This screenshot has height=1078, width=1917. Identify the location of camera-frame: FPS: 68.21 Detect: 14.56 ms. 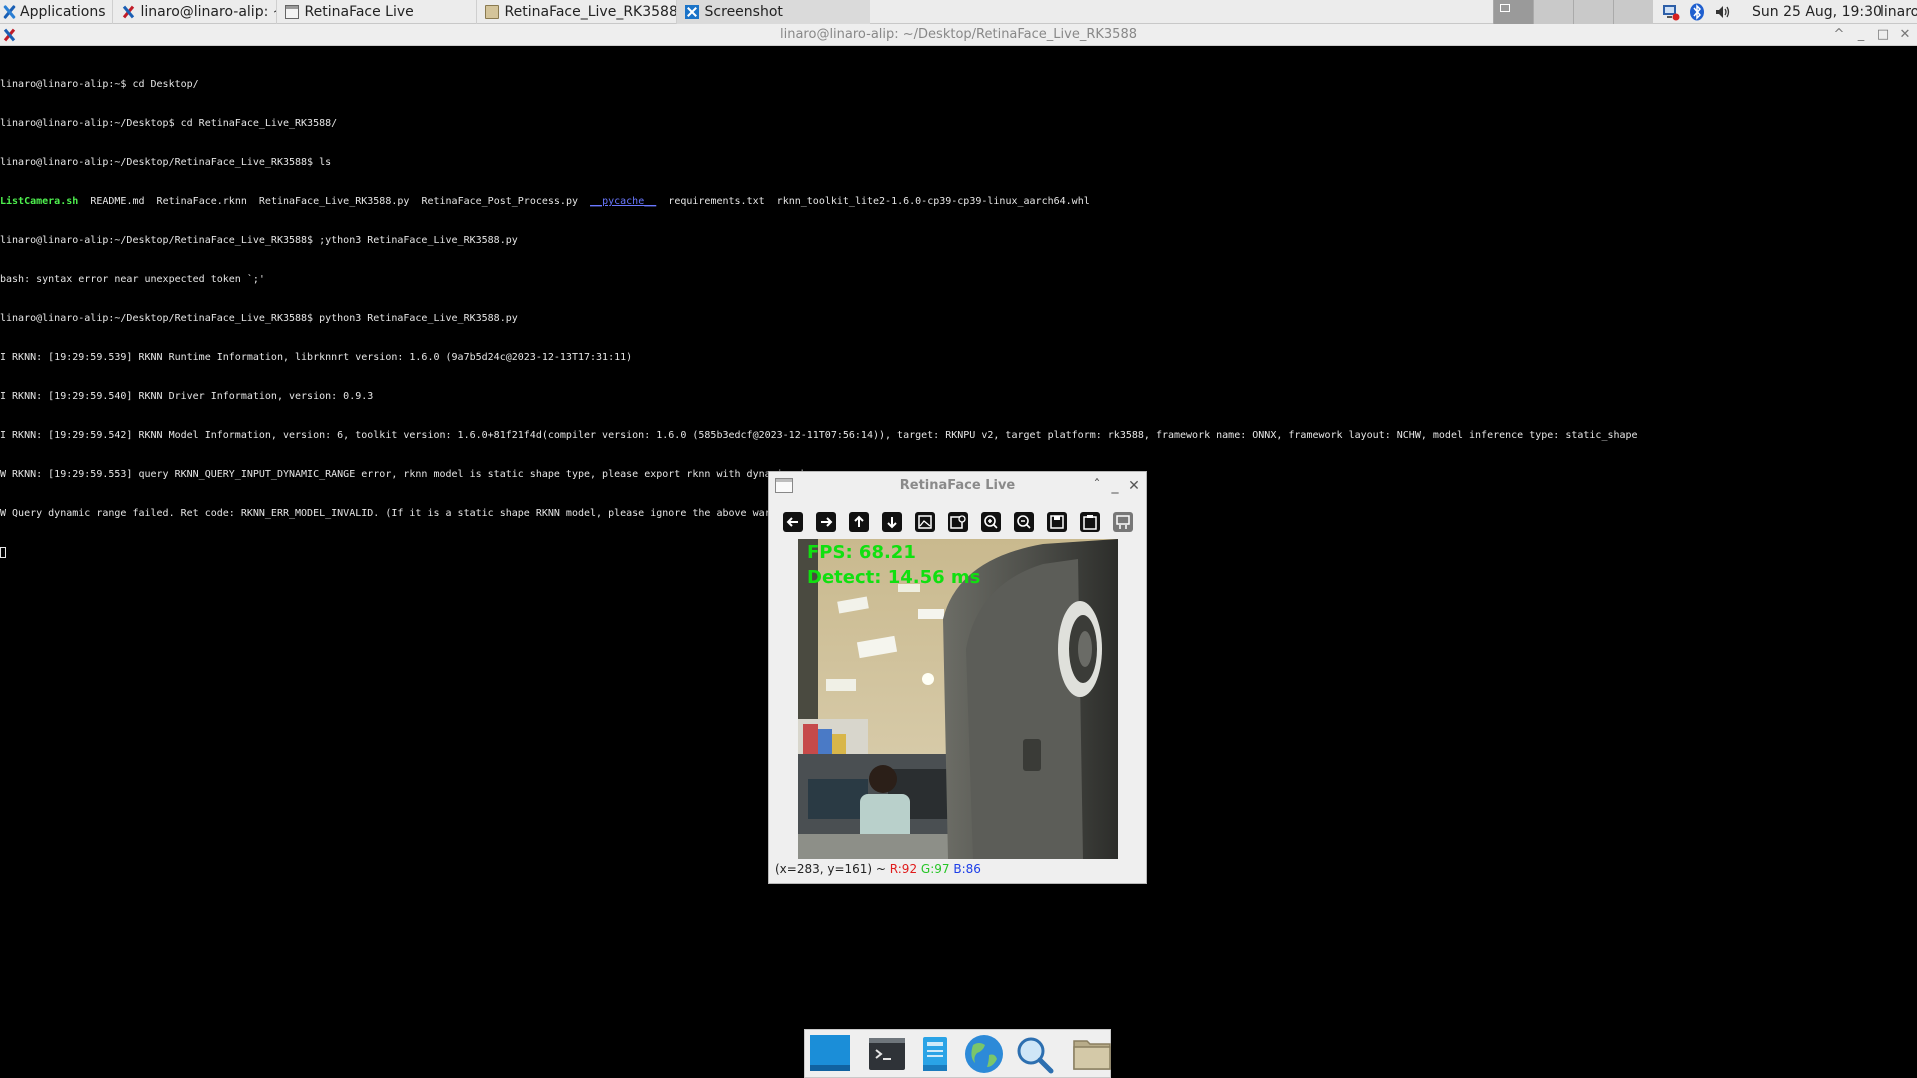
(958, 699).